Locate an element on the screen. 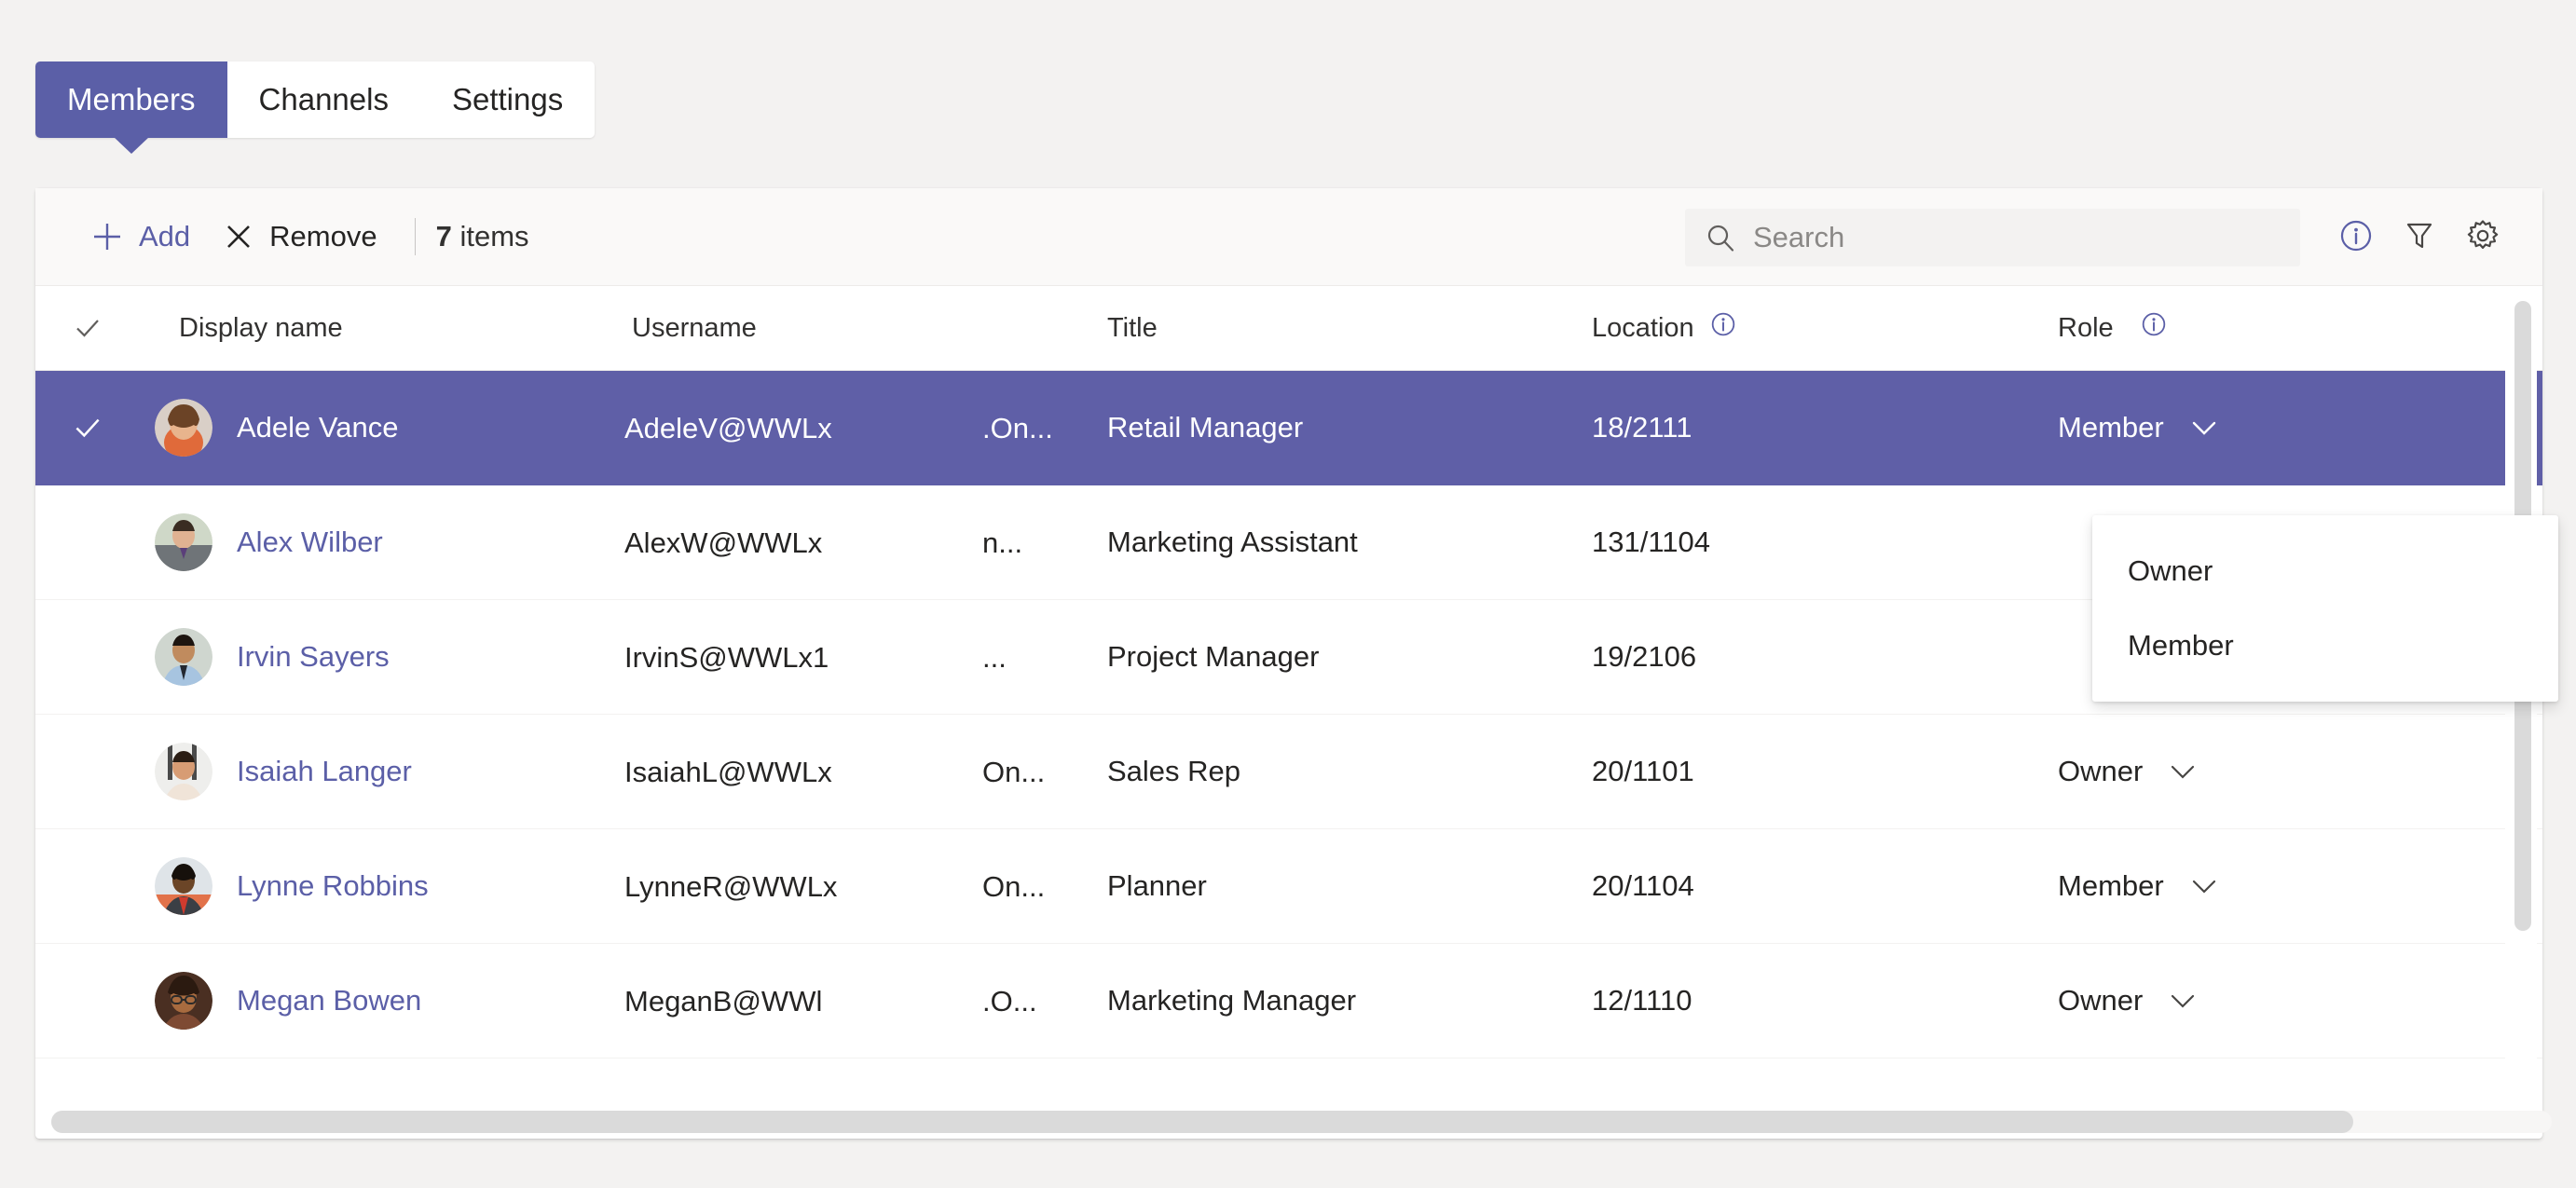 The height and width of the screenshot is (1188, 2576). display-name-link: Alex Wilber is located at coordinates (310, 543).